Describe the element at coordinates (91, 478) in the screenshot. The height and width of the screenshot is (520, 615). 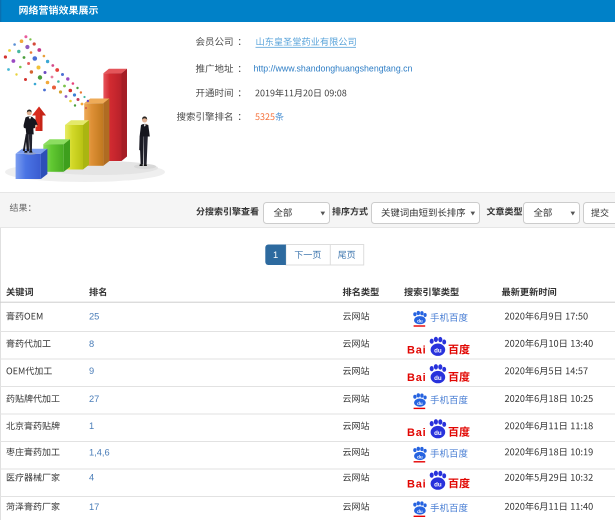
I see `svg-text: 4` at that location.